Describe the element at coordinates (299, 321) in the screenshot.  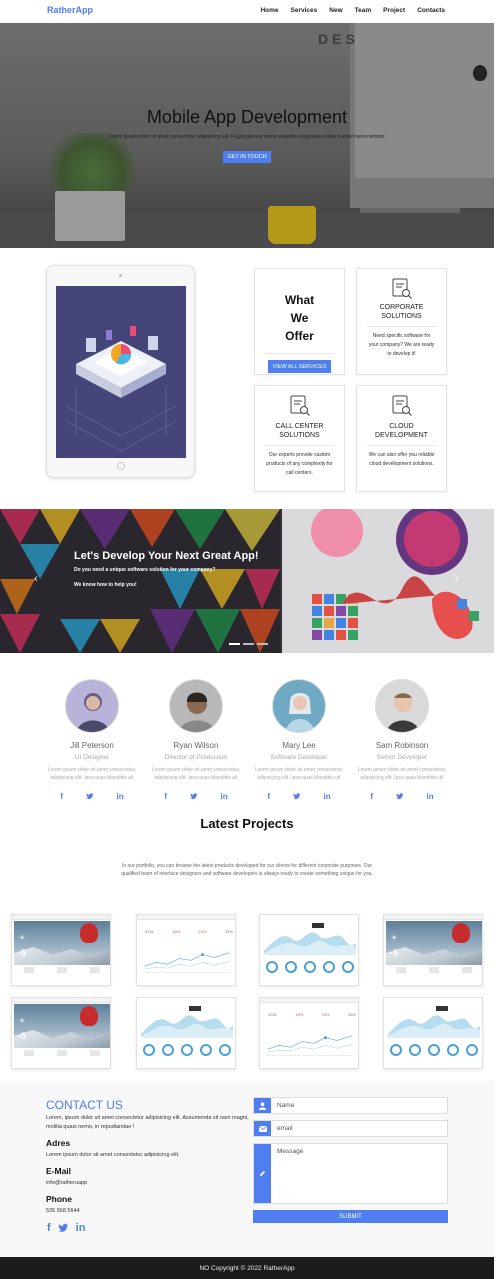
I see `what-we-offer-card: What We Offer VIEW ALL SERVICES` at that location.